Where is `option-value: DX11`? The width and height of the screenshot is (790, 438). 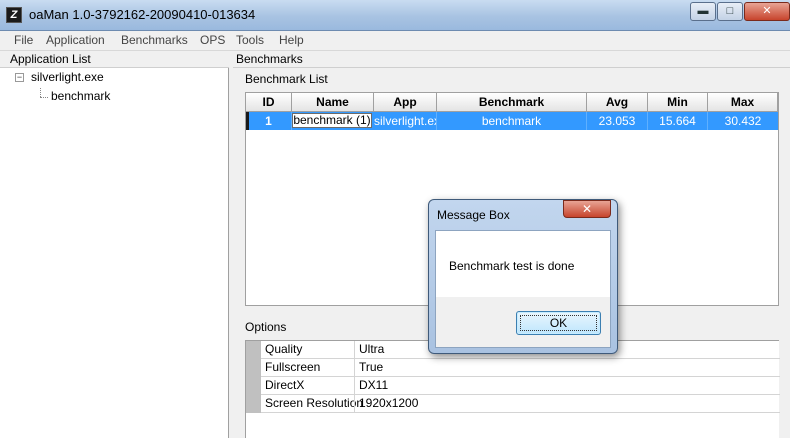 option-value: DX11 is located at coordinates (373, 385).